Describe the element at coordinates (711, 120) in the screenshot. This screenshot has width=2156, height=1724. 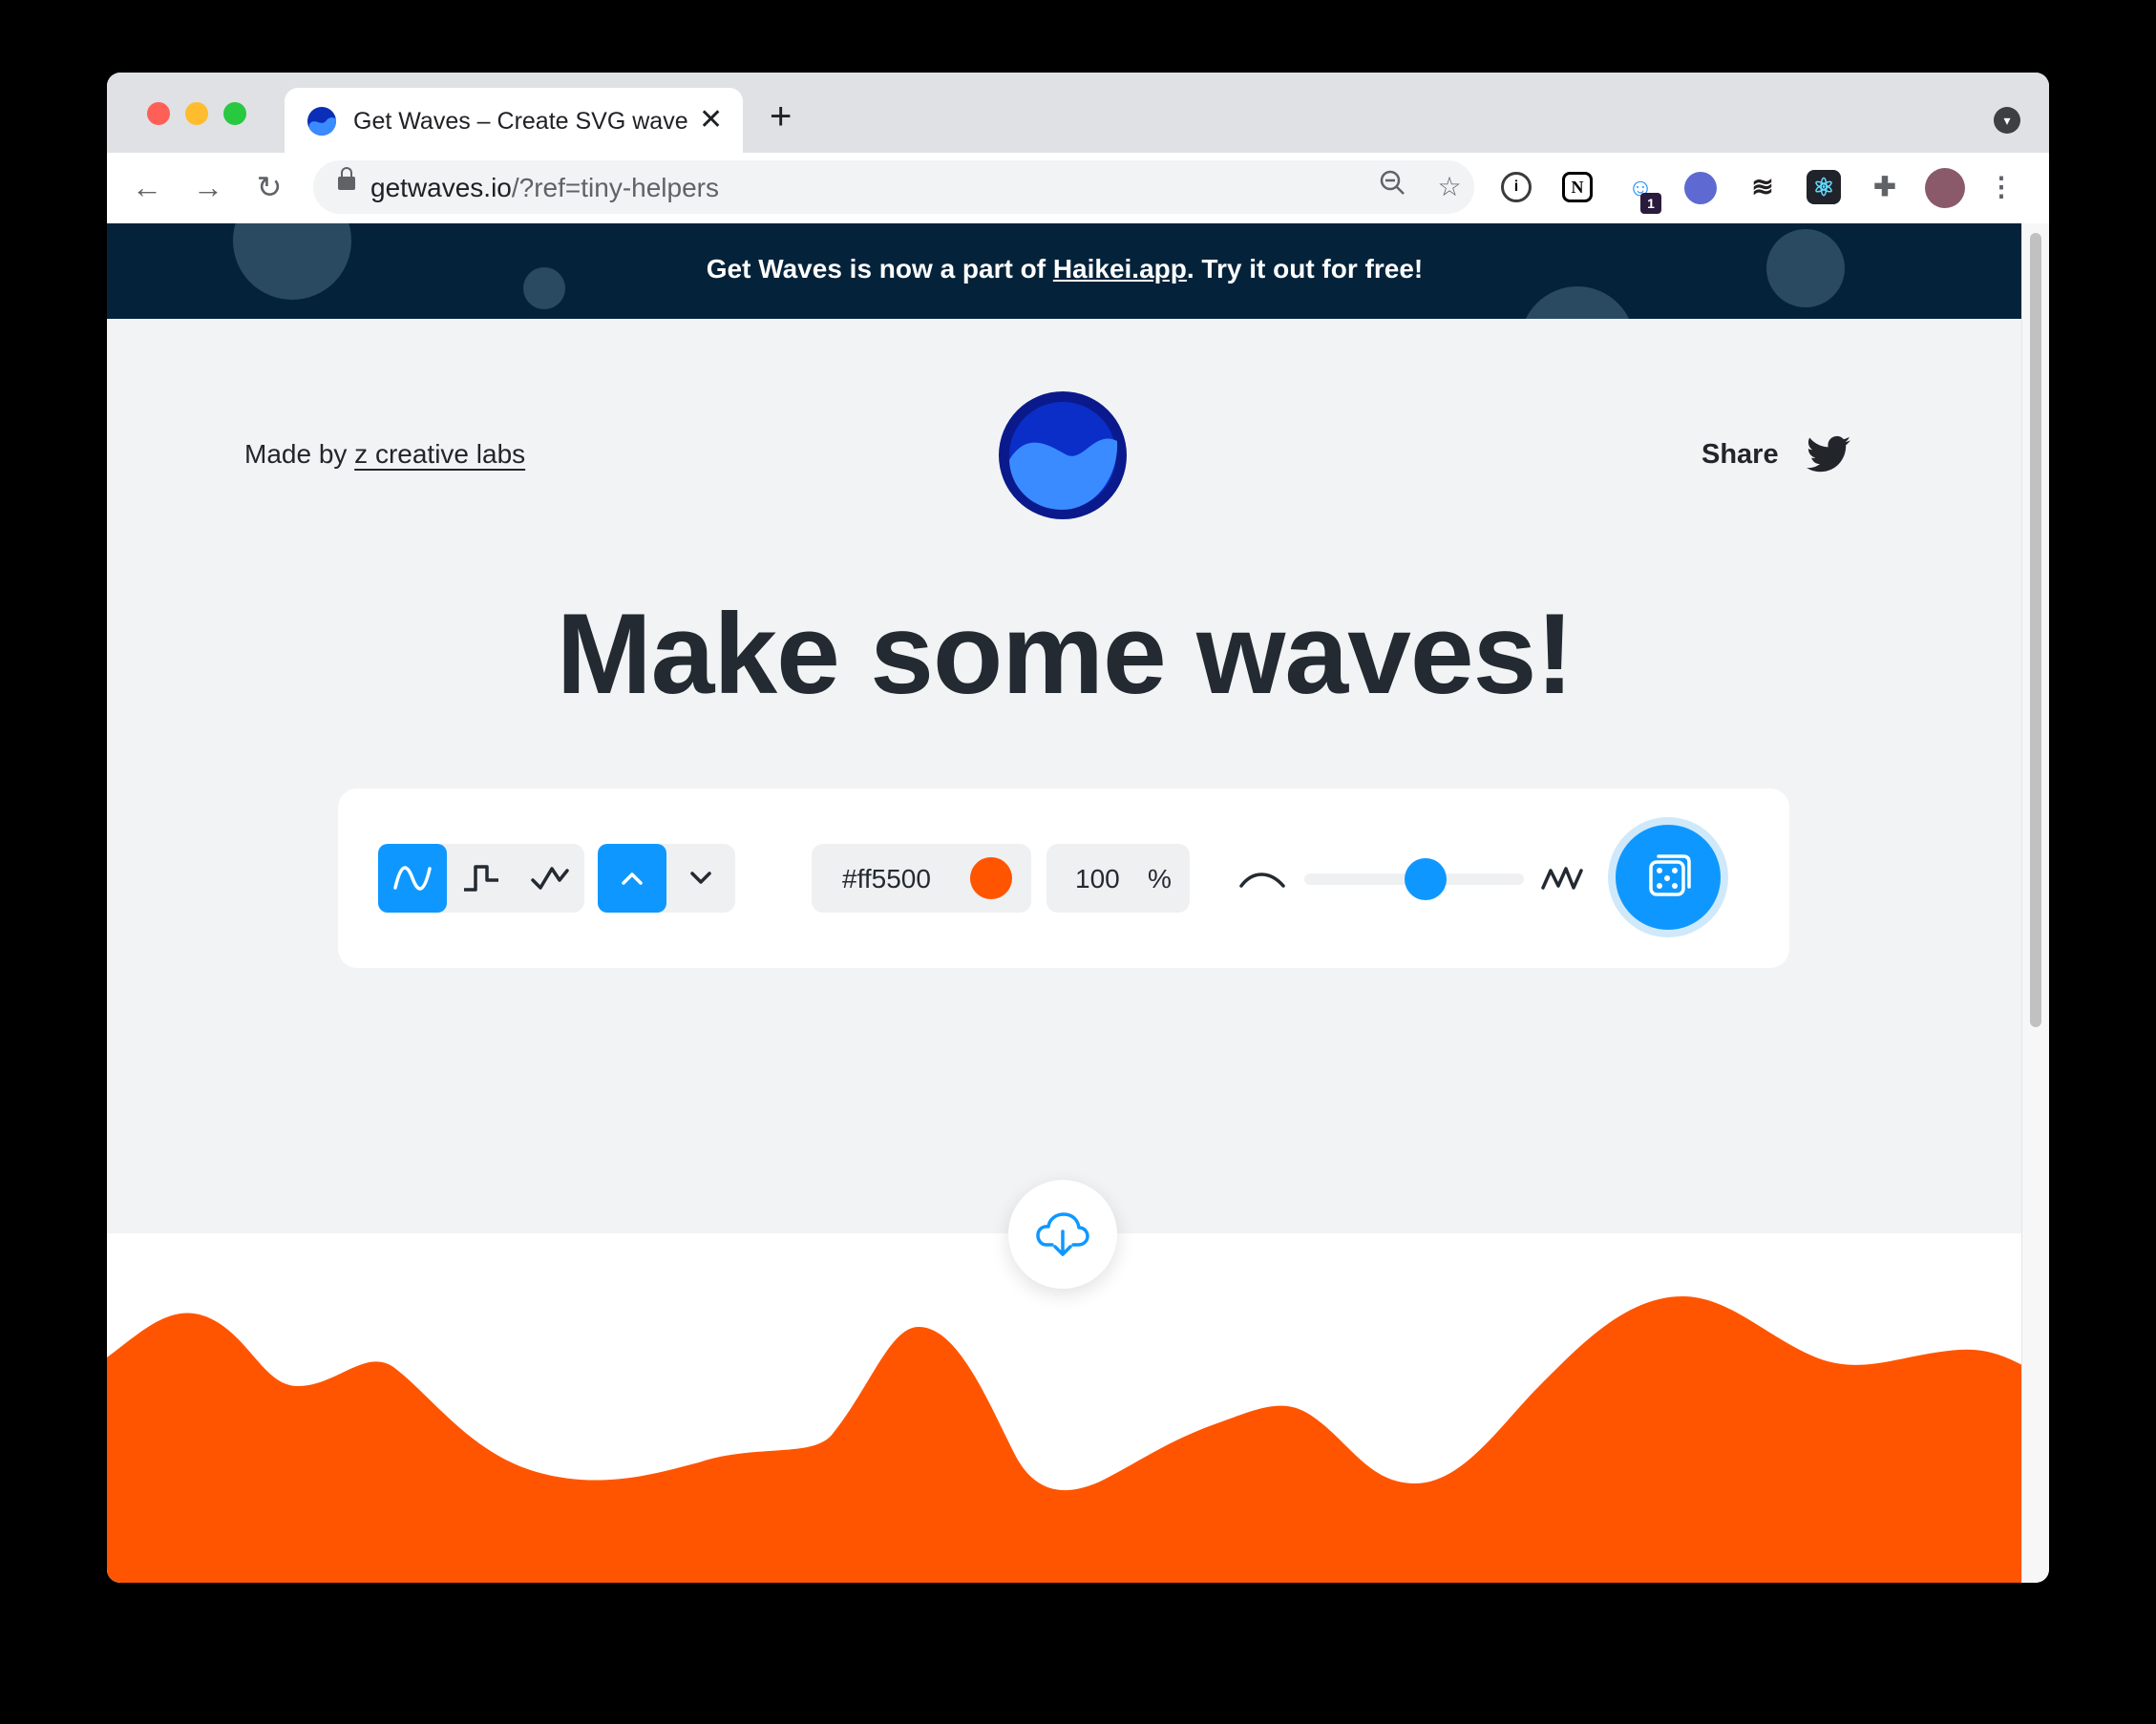
I see `tab-close-icon: ✕` at that location.